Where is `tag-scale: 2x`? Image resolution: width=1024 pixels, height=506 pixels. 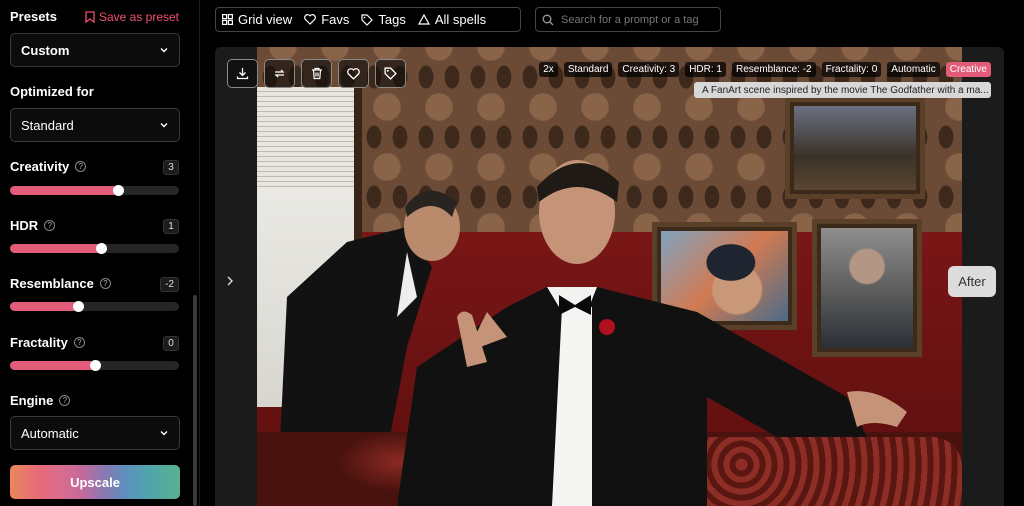 tag-scale: 2x is located at coordinates (548, 69).